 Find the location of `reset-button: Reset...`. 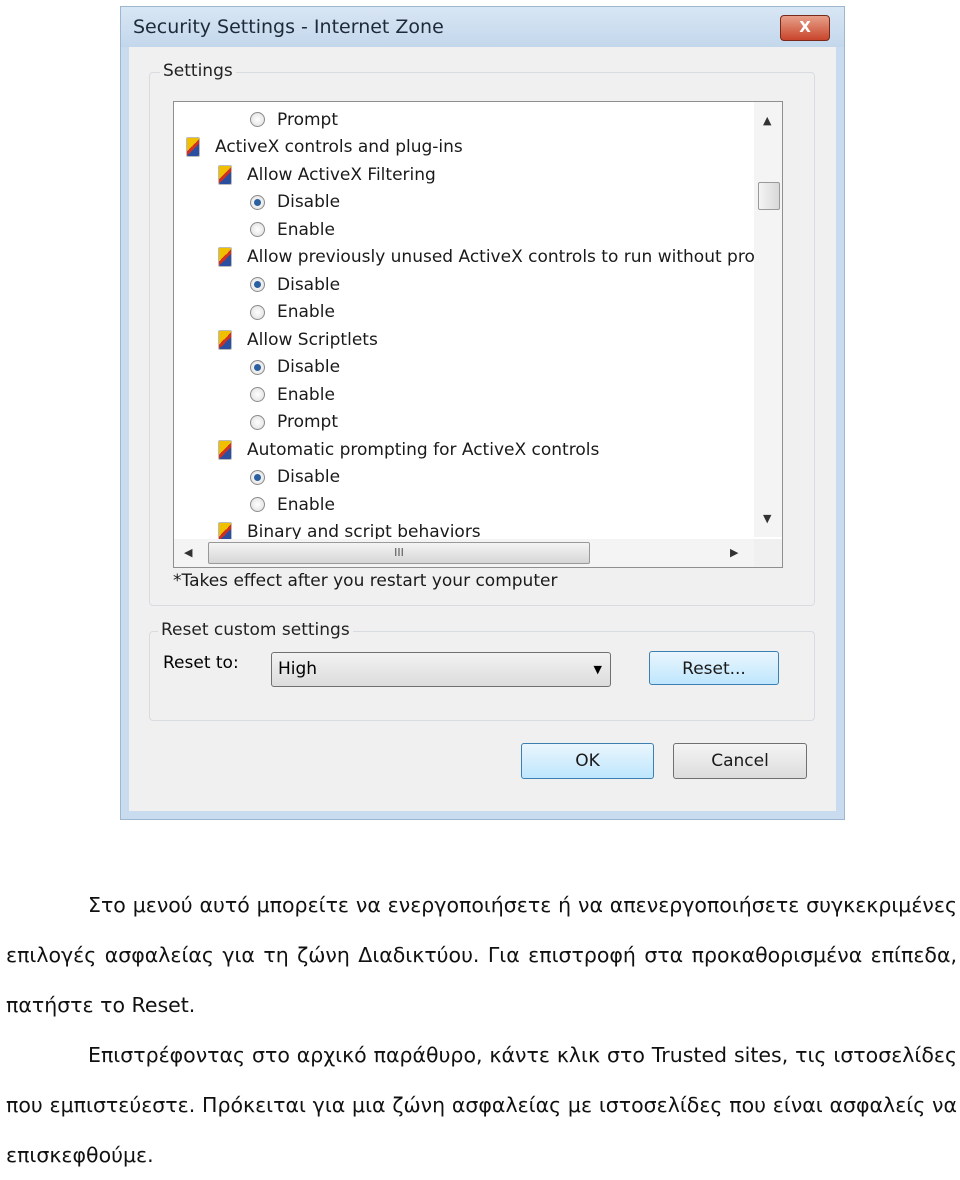

reset-button: Reset... is located at coordinates (714, 668).